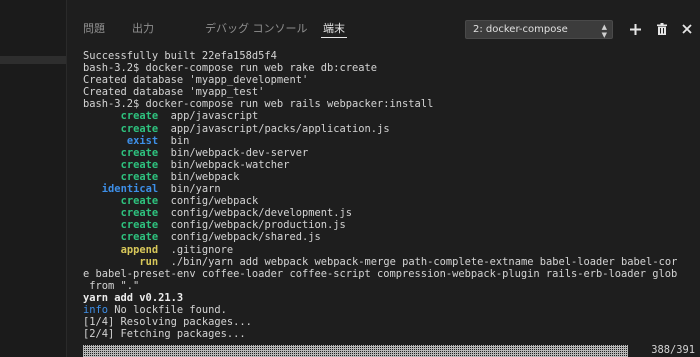 The width and height of the screenshot is (700, 357). What do you see at coordinates (170, 309) in the screenshot?
I see `terminal-text: No lockfile found.` at bounding box center [170, 309].